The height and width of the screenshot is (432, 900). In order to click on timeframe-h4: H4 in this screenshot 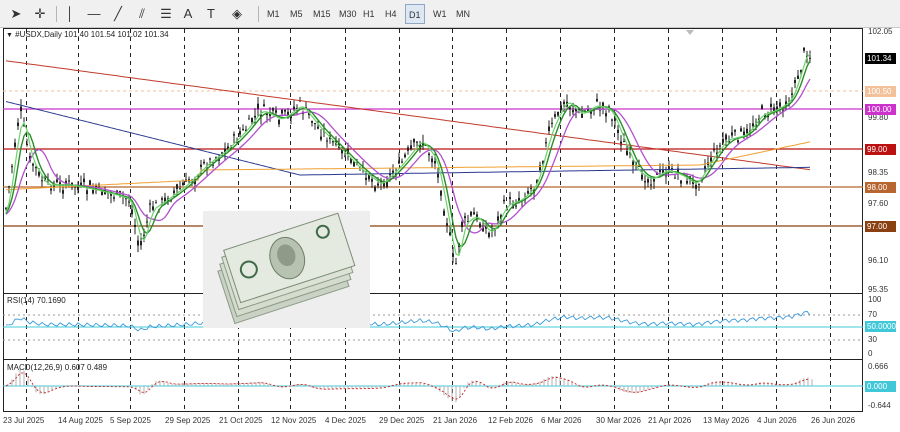, I will do `click(391, 14)`.